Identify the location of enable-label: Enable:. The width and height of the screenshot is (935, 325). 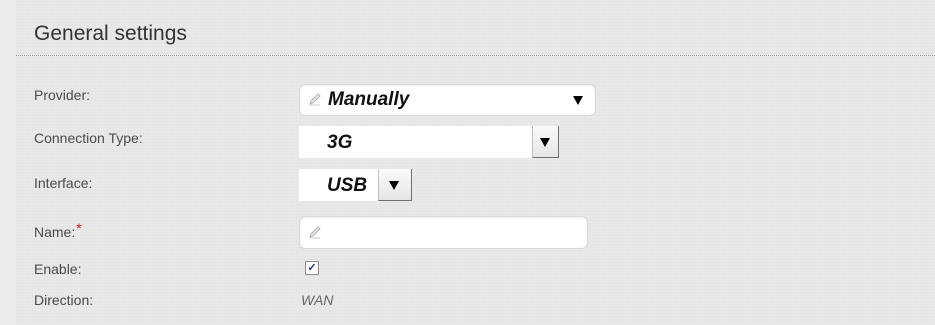
(58, 269).